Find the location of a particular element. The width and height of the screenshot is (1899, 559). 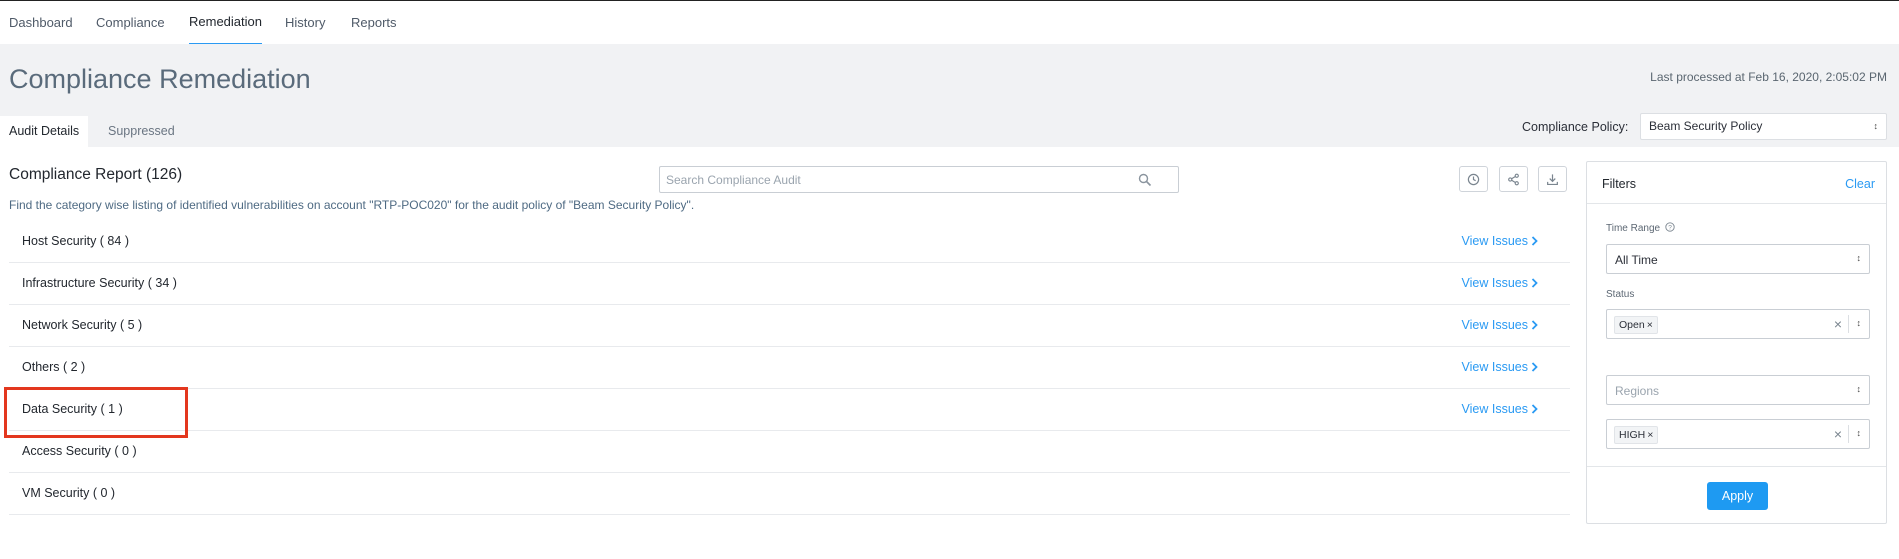

severity-chip-label: HIGH is located at coordinates (1632, 435).